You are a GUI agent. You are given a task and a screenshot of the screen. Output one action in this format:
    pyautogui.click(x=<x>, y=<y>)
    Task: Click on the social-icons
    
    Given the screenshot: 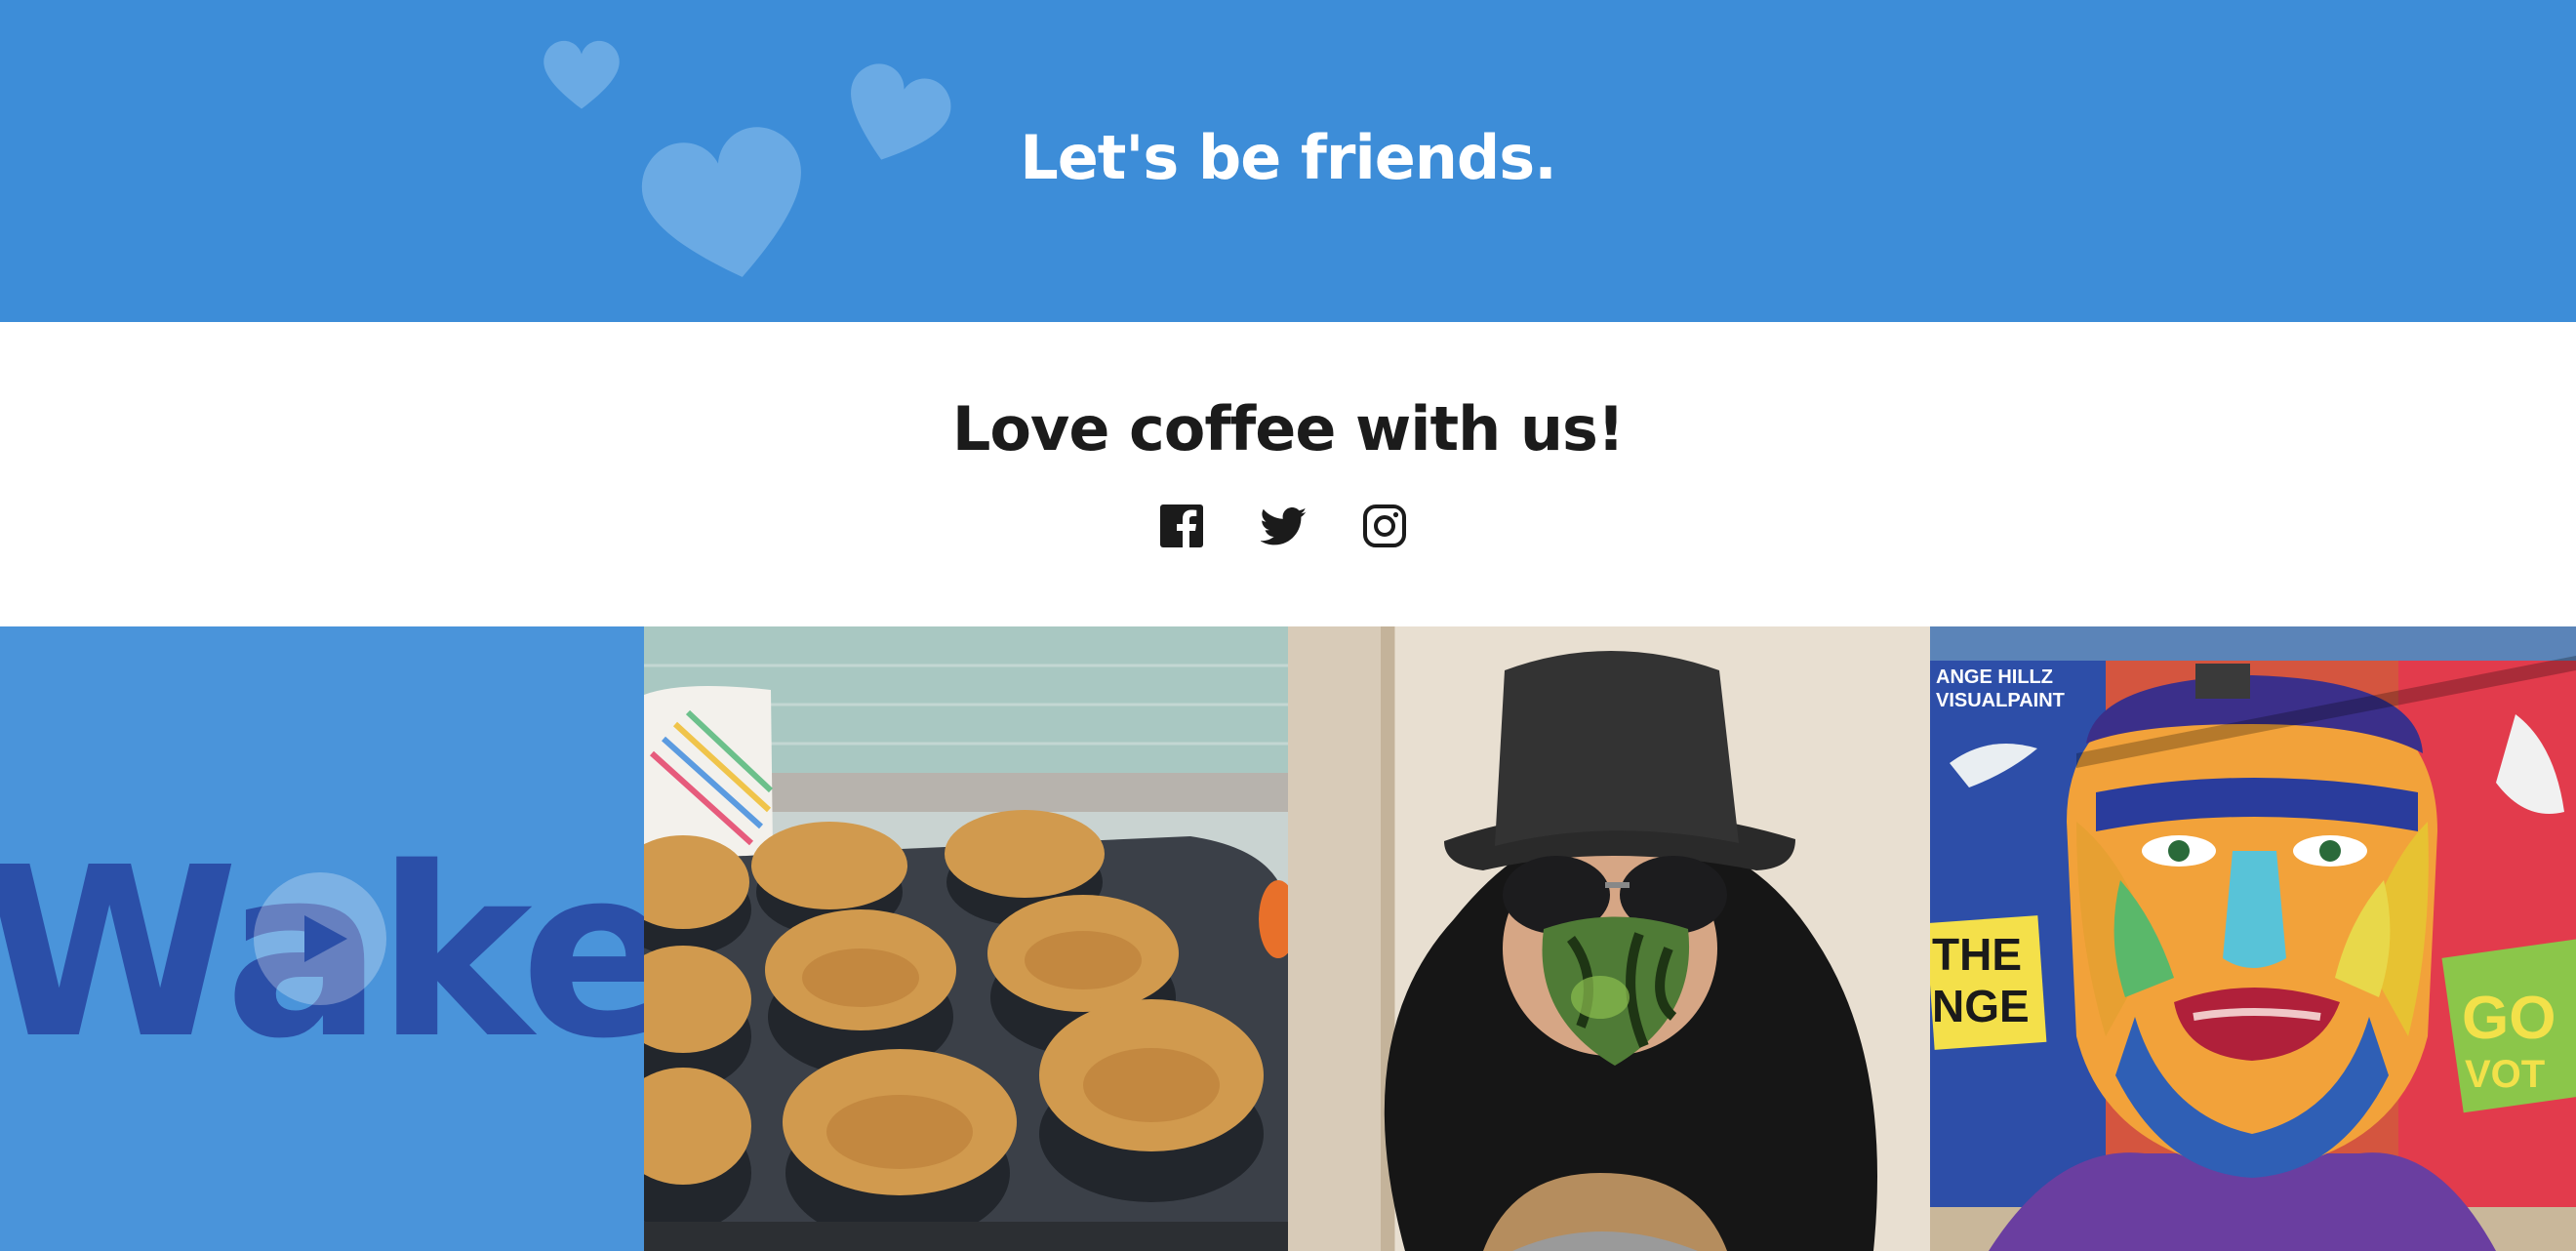 What is the action you would take?
    pyautogui.click(x=1288, y=528)
    